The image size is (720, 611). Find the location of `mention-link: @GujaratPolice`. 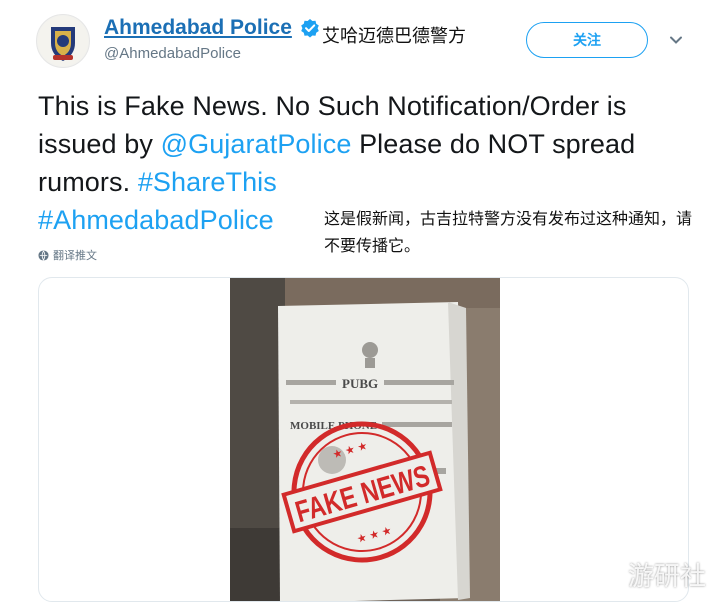

mention-link: @GujaratPolice is located at coordinates (256, 144).